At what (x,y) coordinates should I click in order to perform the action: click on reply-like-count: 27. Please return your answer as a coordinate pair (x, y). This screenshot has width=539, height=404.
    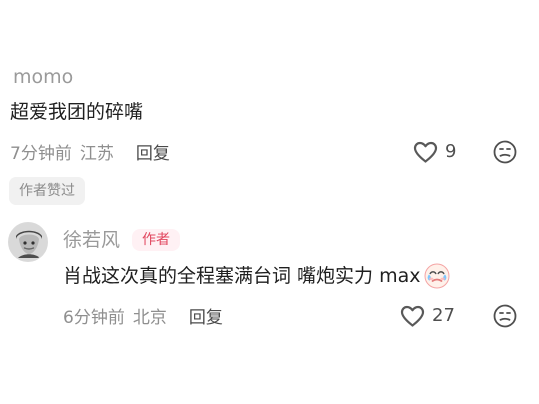
    Looking at the image, I should click on (443, 315).